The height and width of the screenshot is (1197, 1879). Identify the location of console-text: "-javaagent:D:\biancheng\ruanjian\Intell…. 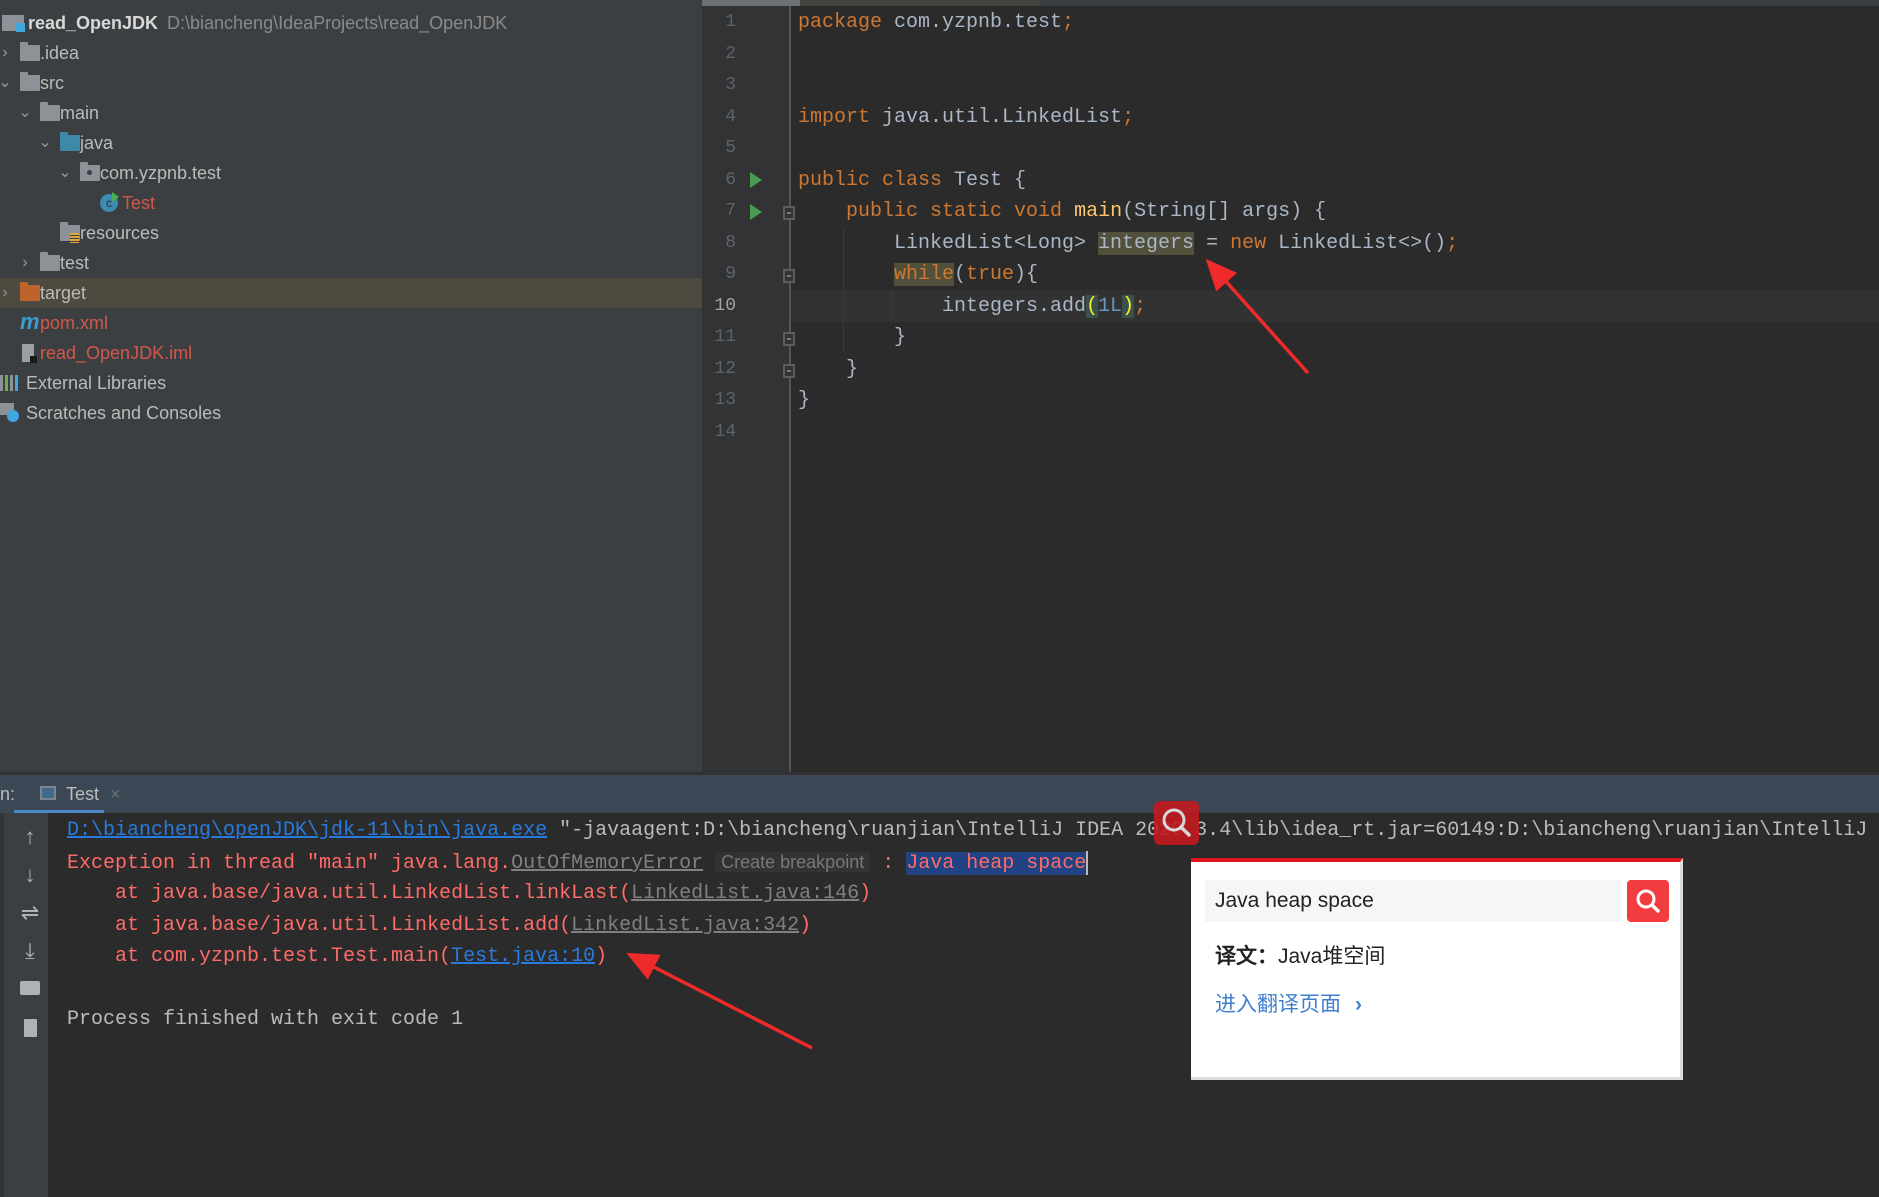
(1207, 830).